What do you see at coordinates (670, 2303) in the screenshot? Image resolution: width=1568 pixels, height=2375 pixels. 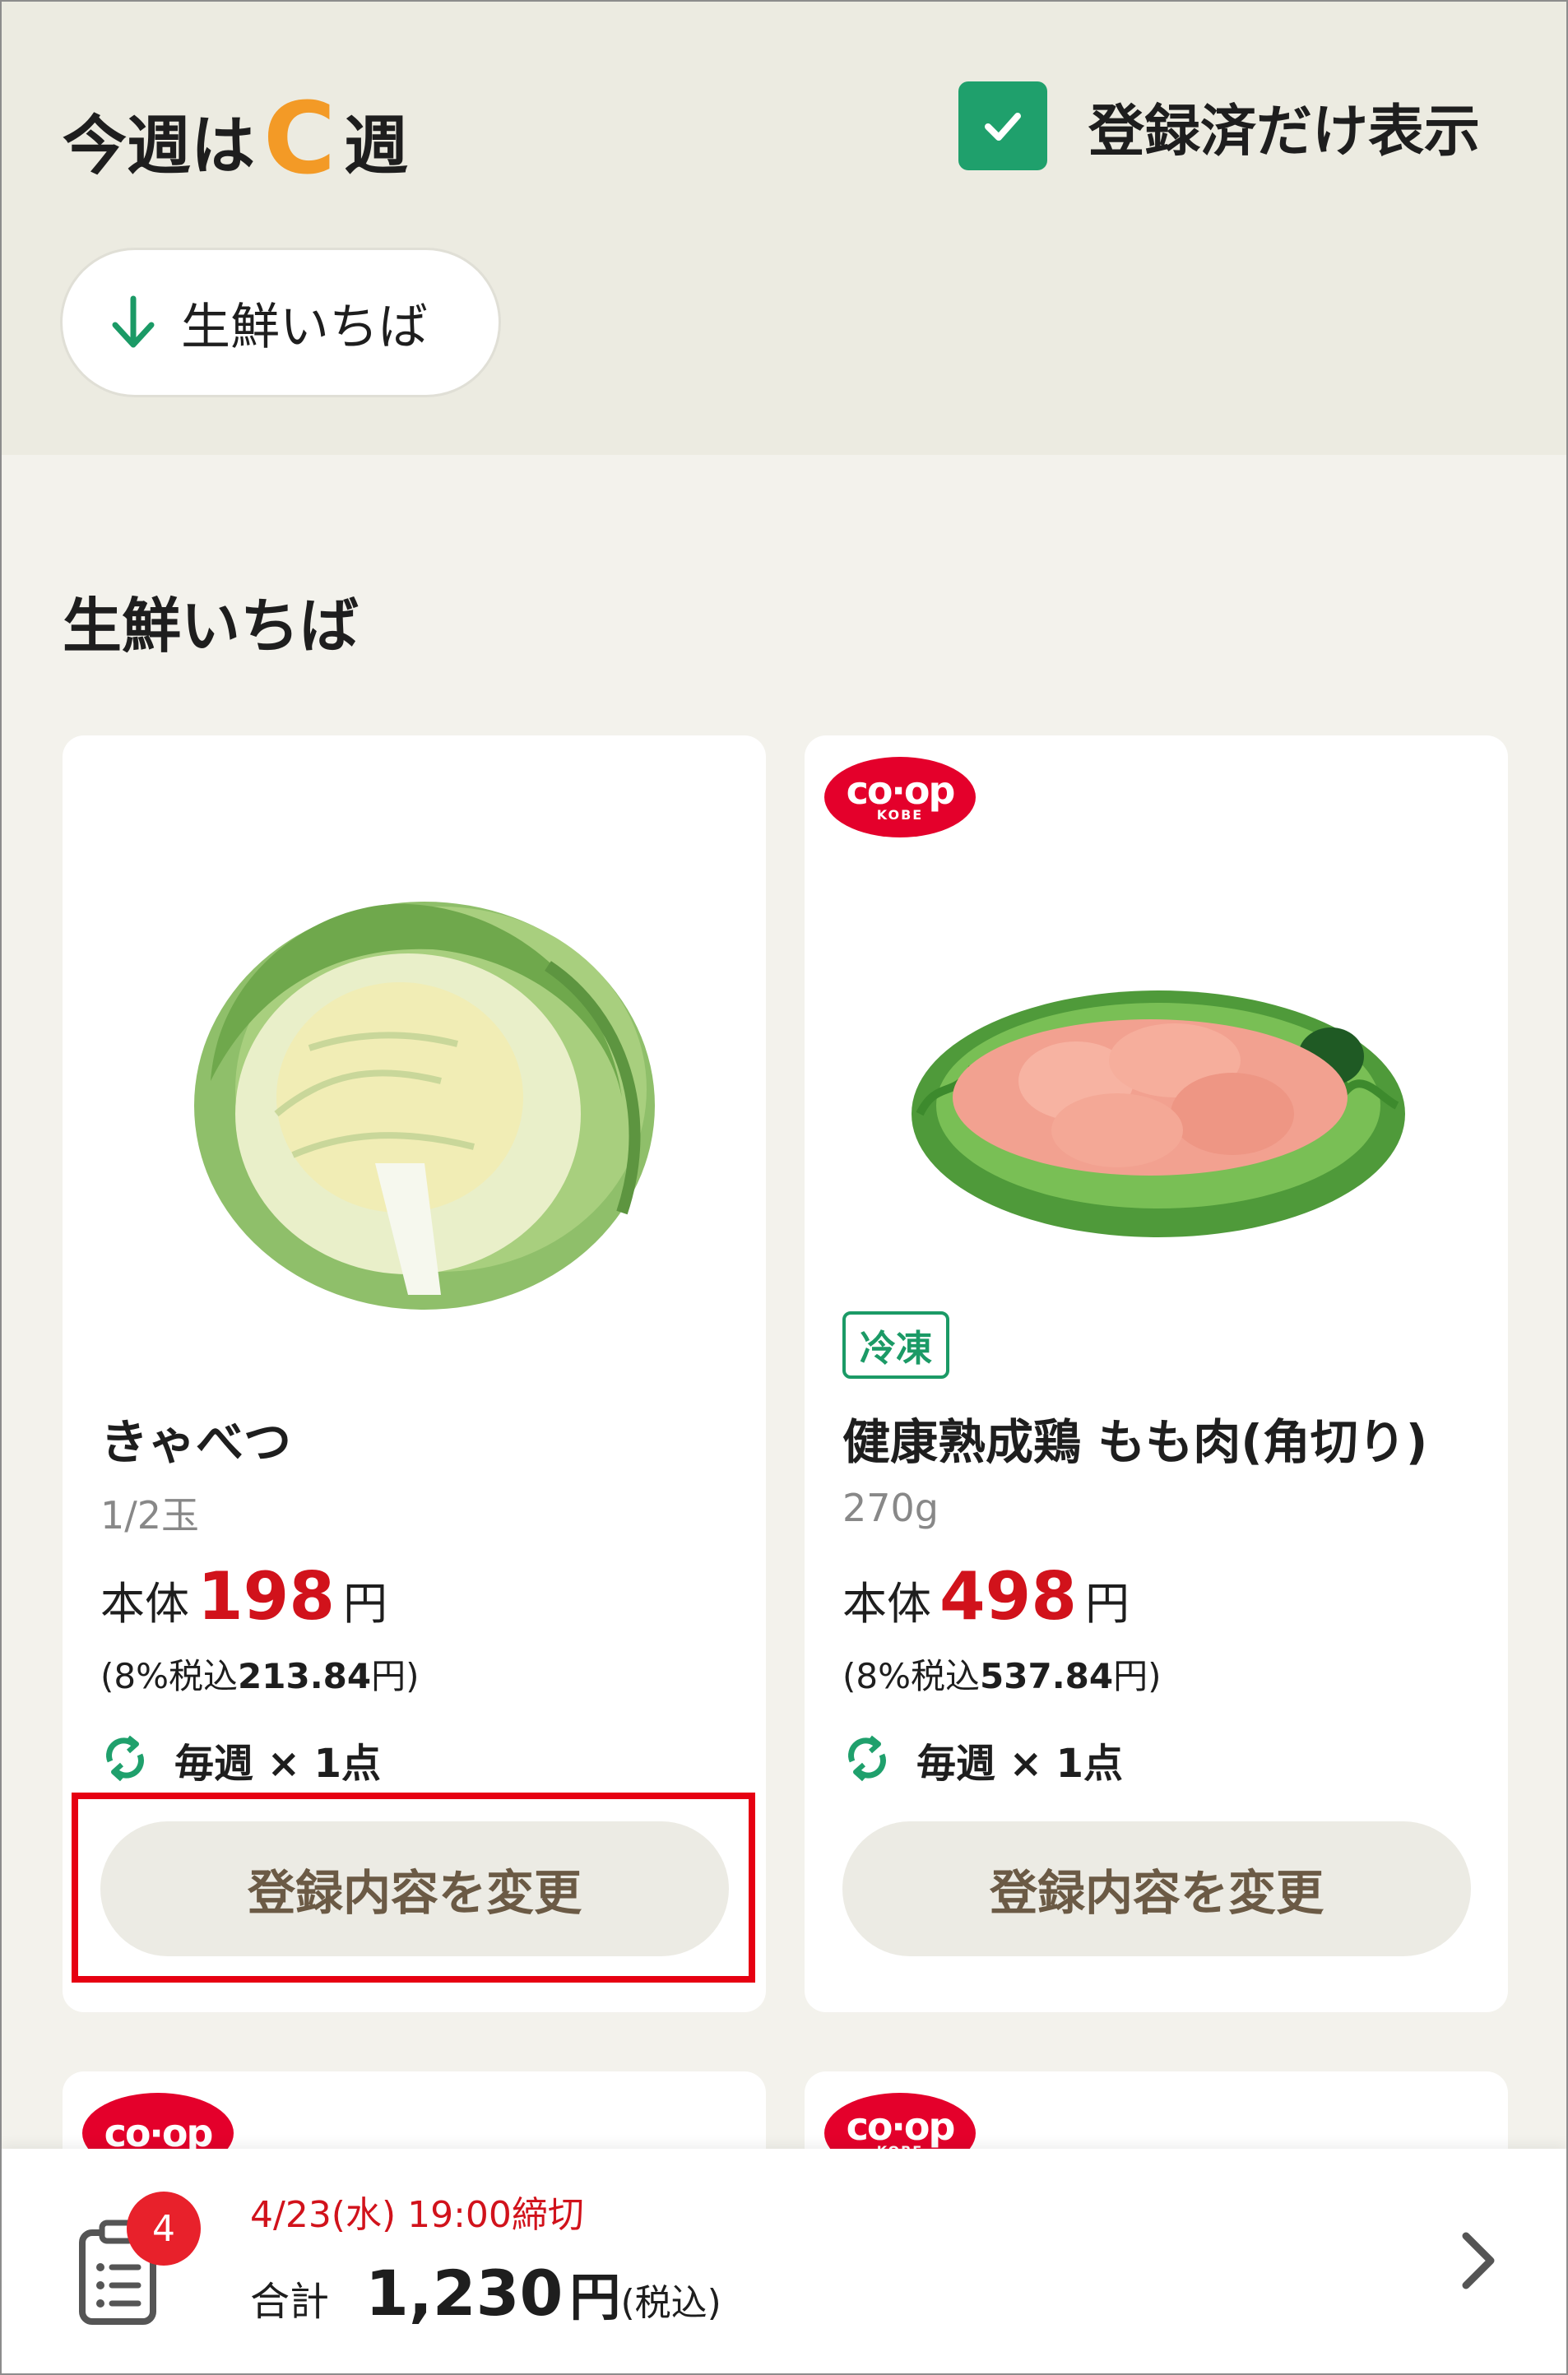 I see `total-tax-note: (税込)` at bounding box center [670, 2303].